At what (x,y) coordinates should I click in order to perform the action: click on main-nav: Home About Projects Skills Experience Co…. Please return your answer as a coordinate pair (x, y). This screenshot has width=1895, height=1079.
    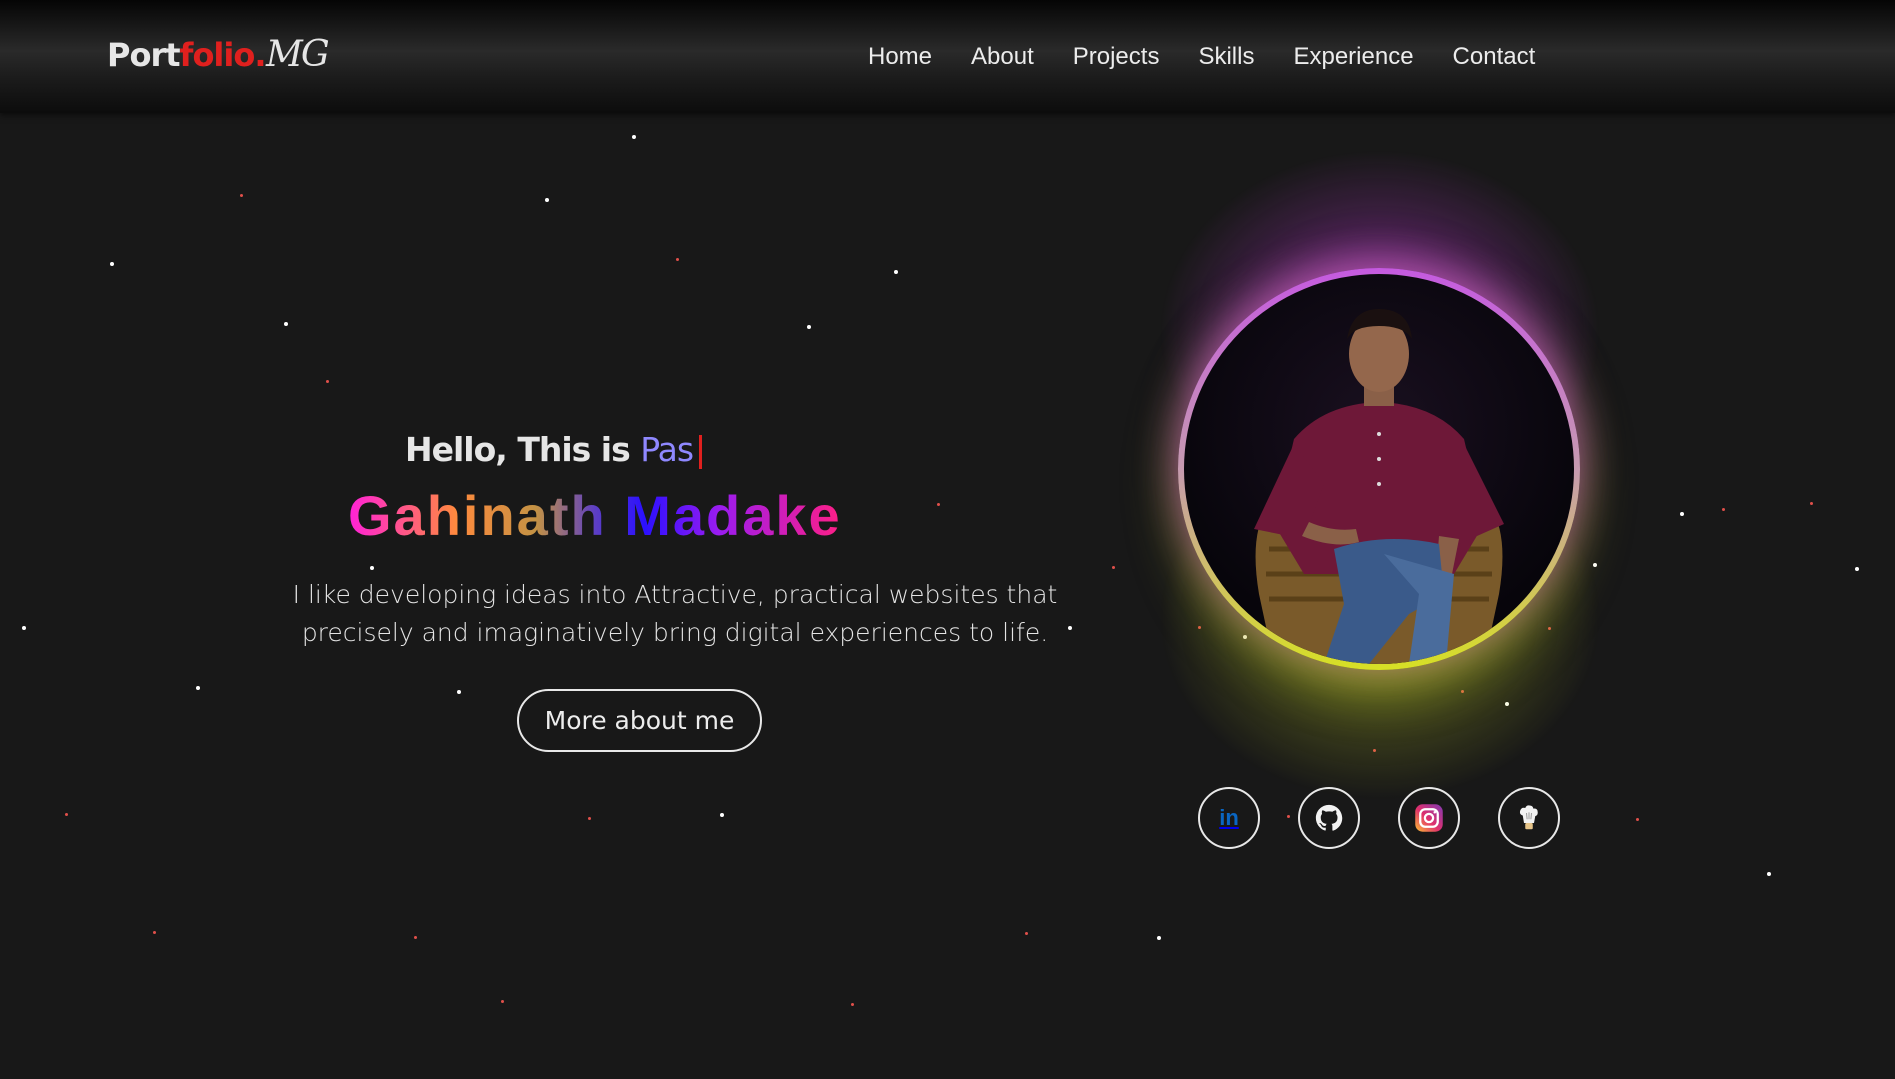
    Looking at the image, I should click on (1221, 57).